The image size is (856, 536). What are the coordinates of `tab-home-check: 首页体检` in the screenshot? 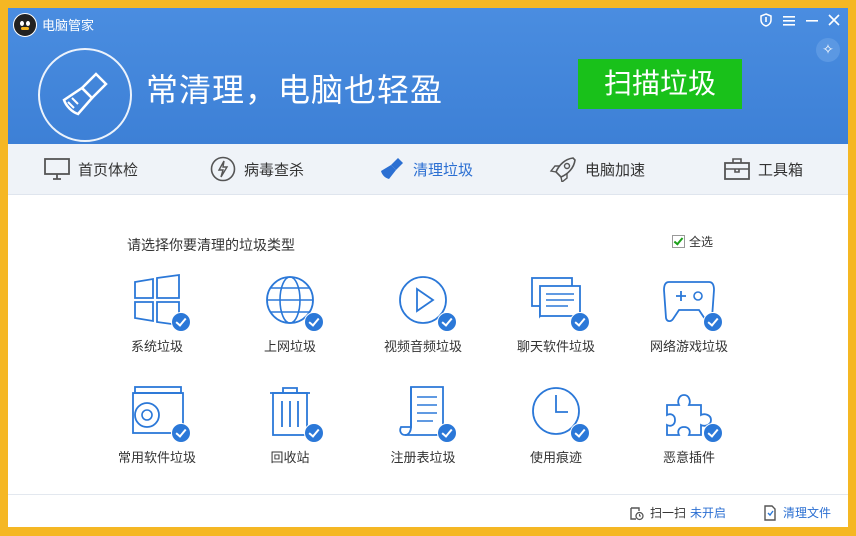 It's located at (91, 169).